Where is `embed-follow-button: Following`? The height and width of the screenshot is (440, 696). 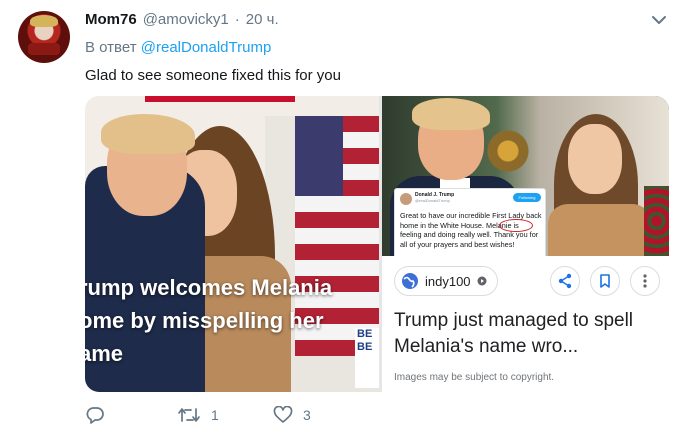
embed-follow-button: Following is located at coordinates (527, 197).